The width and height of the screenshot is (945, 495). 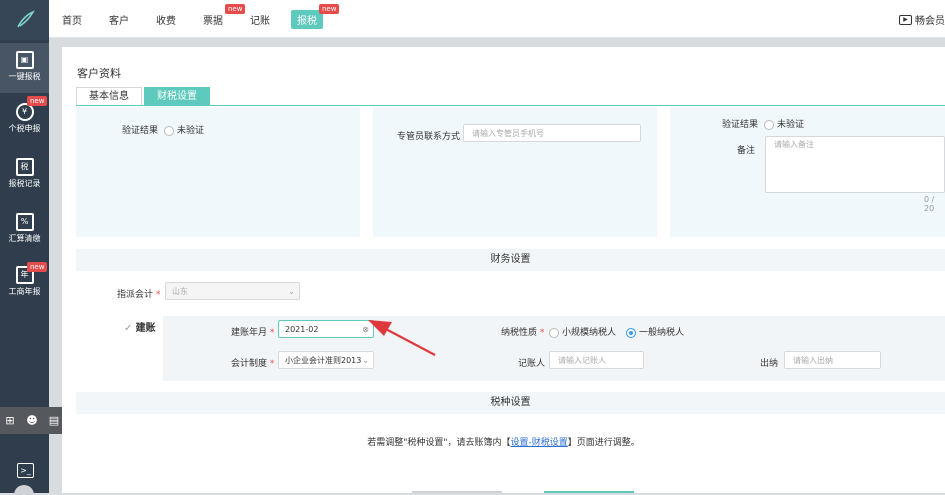 I want to click on member-label: 畅会员, so click(x=930, y=21).